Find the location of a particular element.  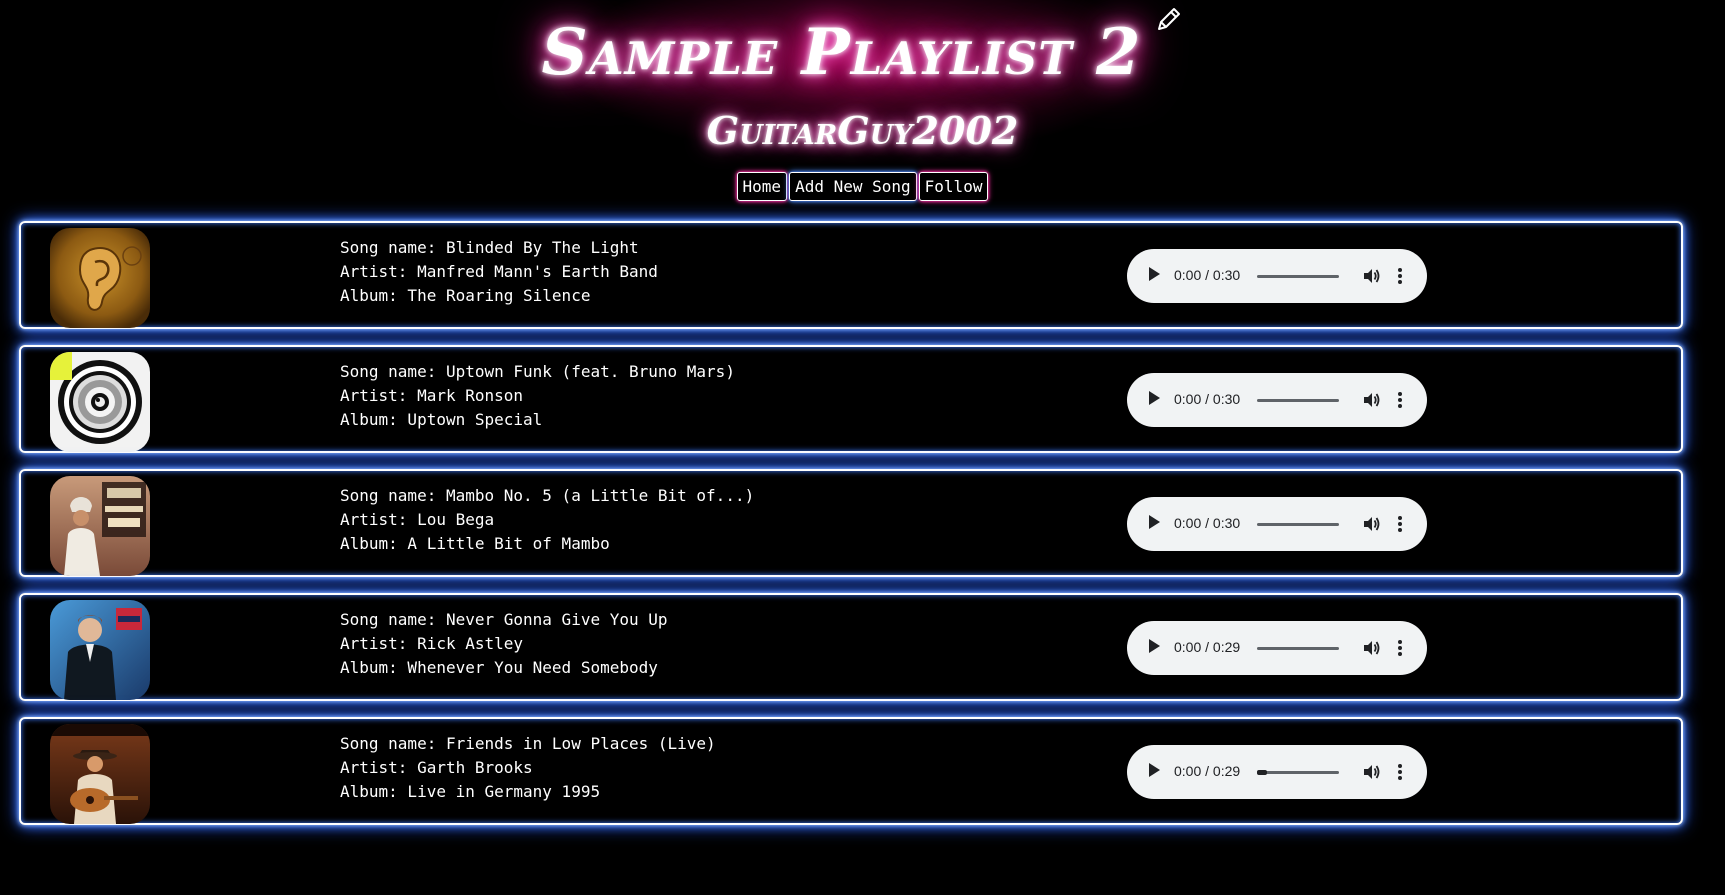

seek-progress is located at coordinates (1262, 772).